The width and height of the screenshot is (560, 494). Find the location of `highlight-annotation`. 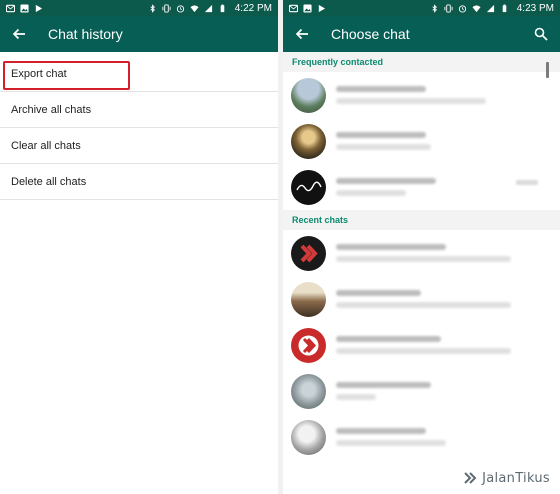

highlight-annotation is located at coordinates (66, 75).